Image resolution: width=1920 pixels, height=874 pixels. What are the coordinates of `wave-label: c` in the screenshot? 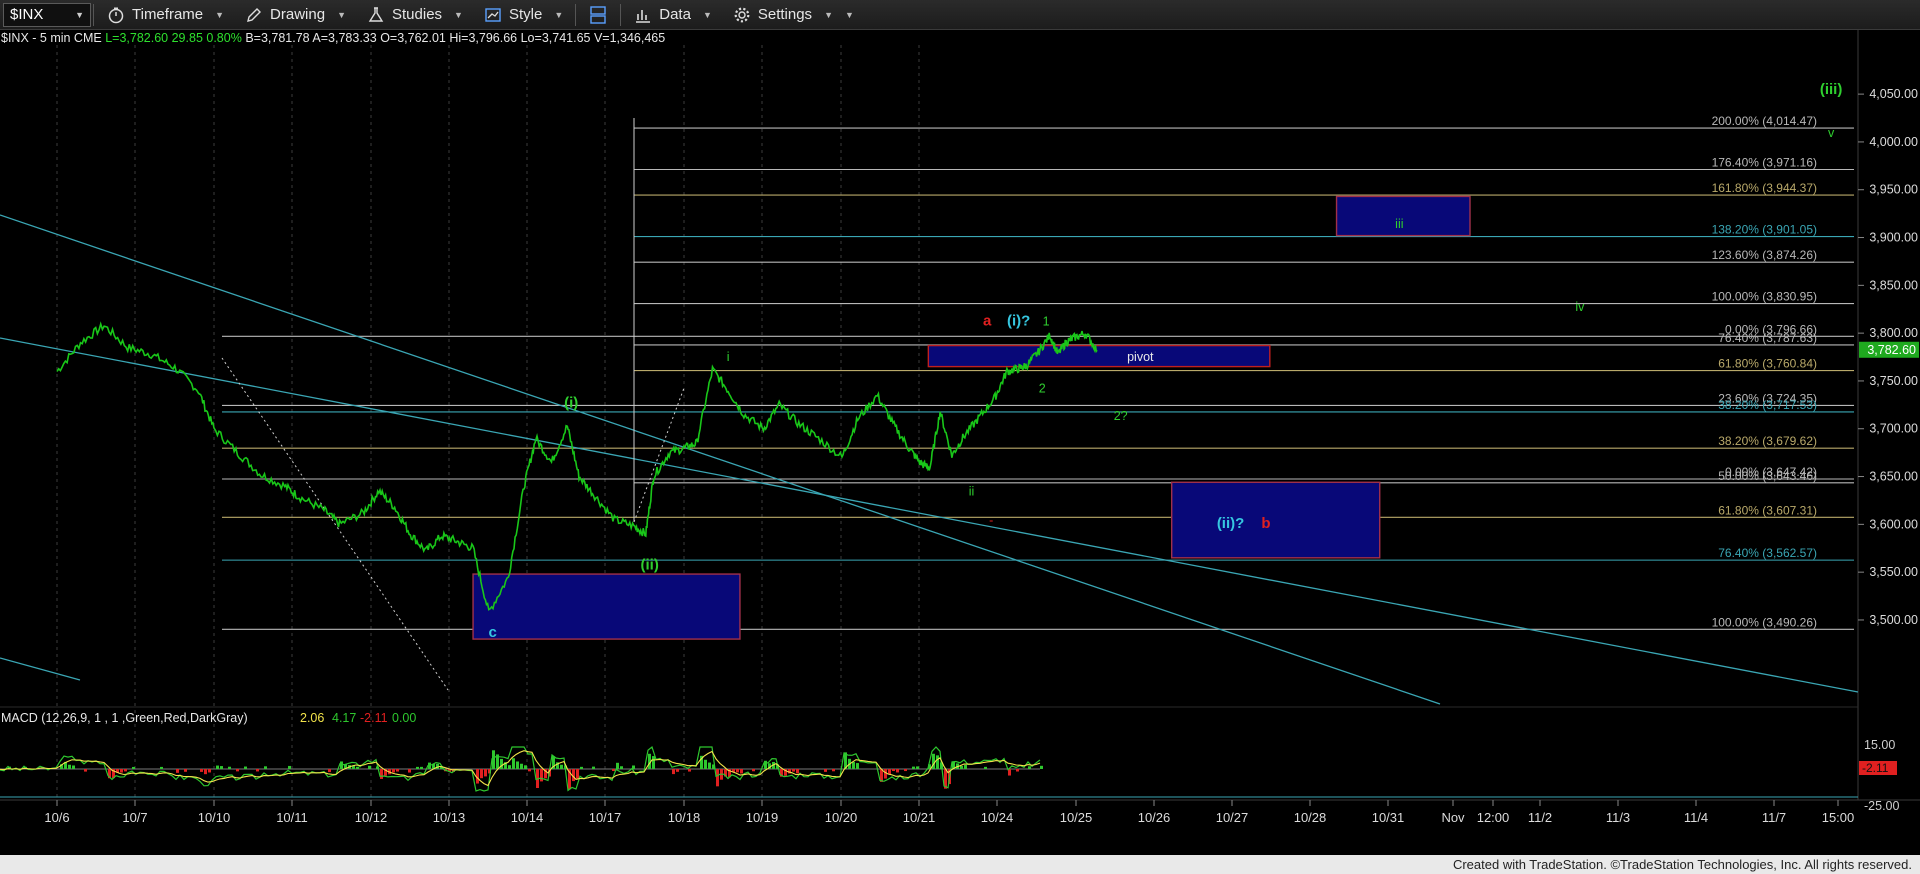 It's located at (493, 632).